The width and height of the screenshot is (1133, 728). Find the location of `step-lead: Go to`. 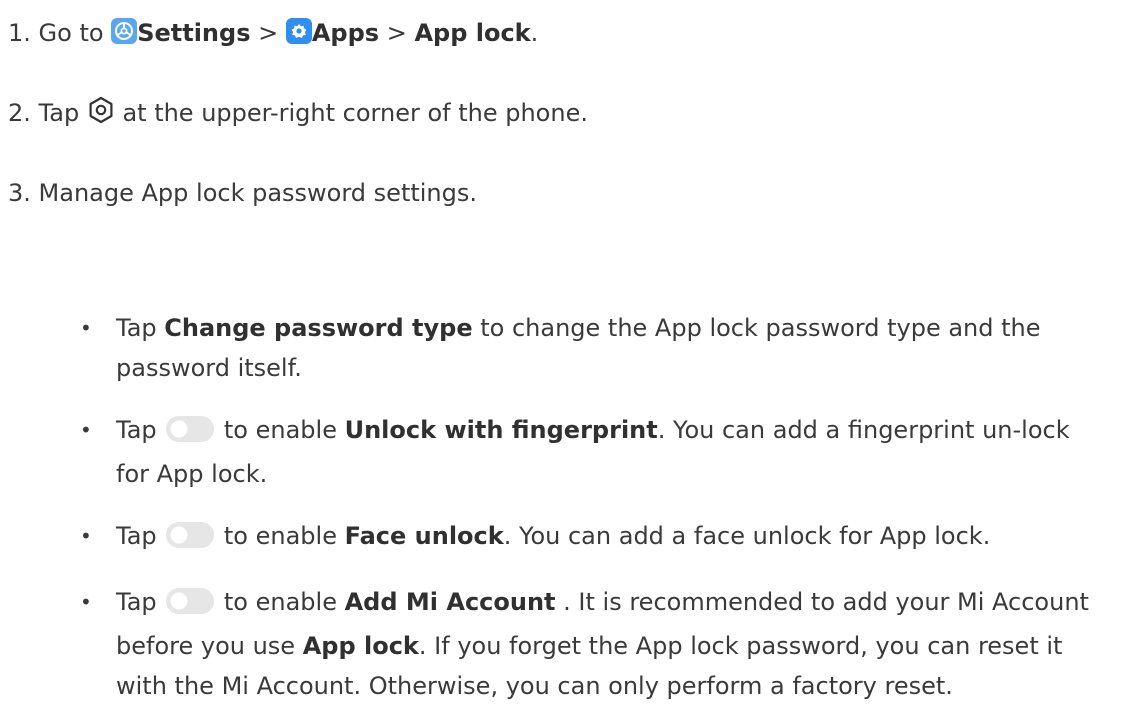

step-lead: Go to is located at coordinates (75, 33).